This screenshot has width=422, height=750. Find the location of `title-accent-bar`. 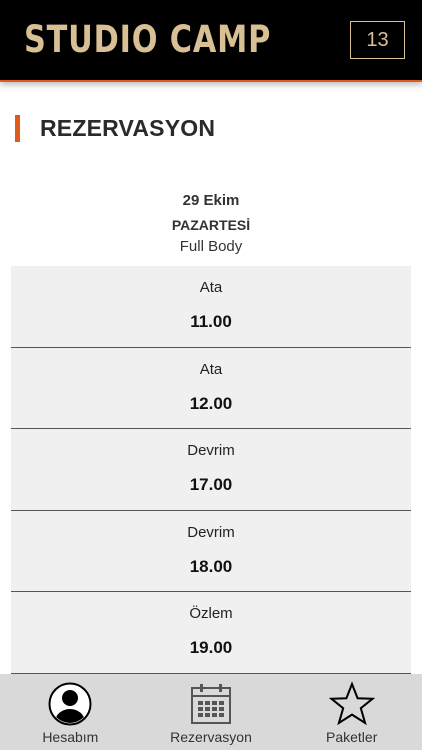

title-accent-bar is located at coordinates (17, 128).